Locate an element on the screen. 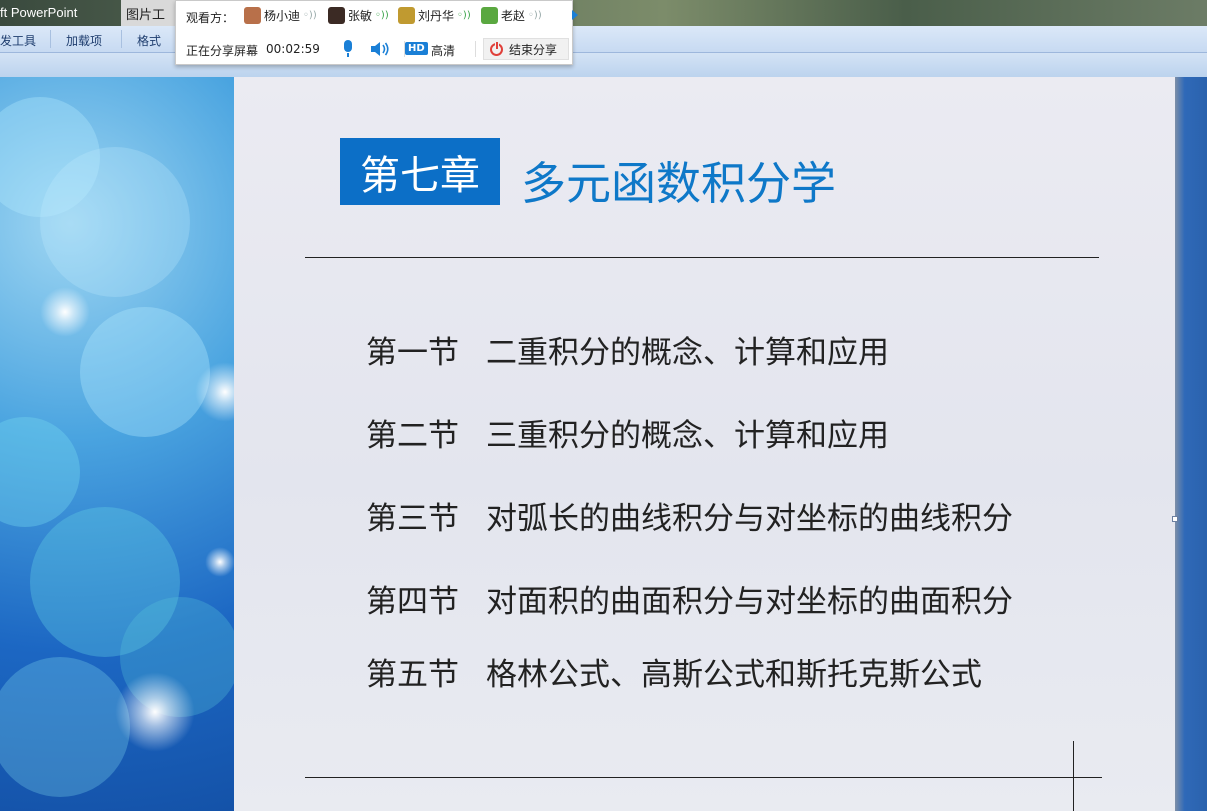  viewer-item: 杨小迪 ◦)) is located at coordinates (280, 15).